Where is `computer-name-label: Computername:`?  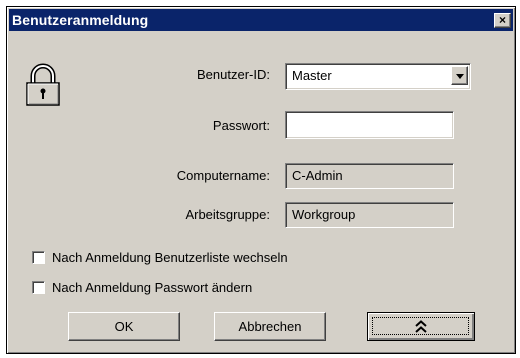
computer-name-label: Computername: is located at coordinates (223, 175).